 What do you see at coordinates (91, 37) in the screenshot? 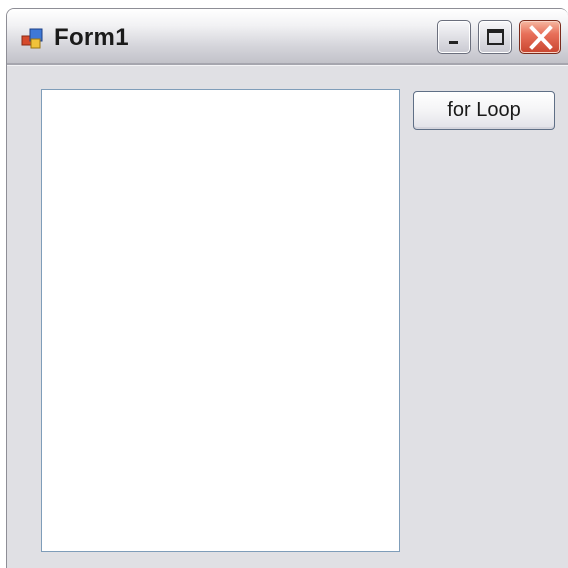
I see `window-title: Form1` at bounding box center [91, 37].